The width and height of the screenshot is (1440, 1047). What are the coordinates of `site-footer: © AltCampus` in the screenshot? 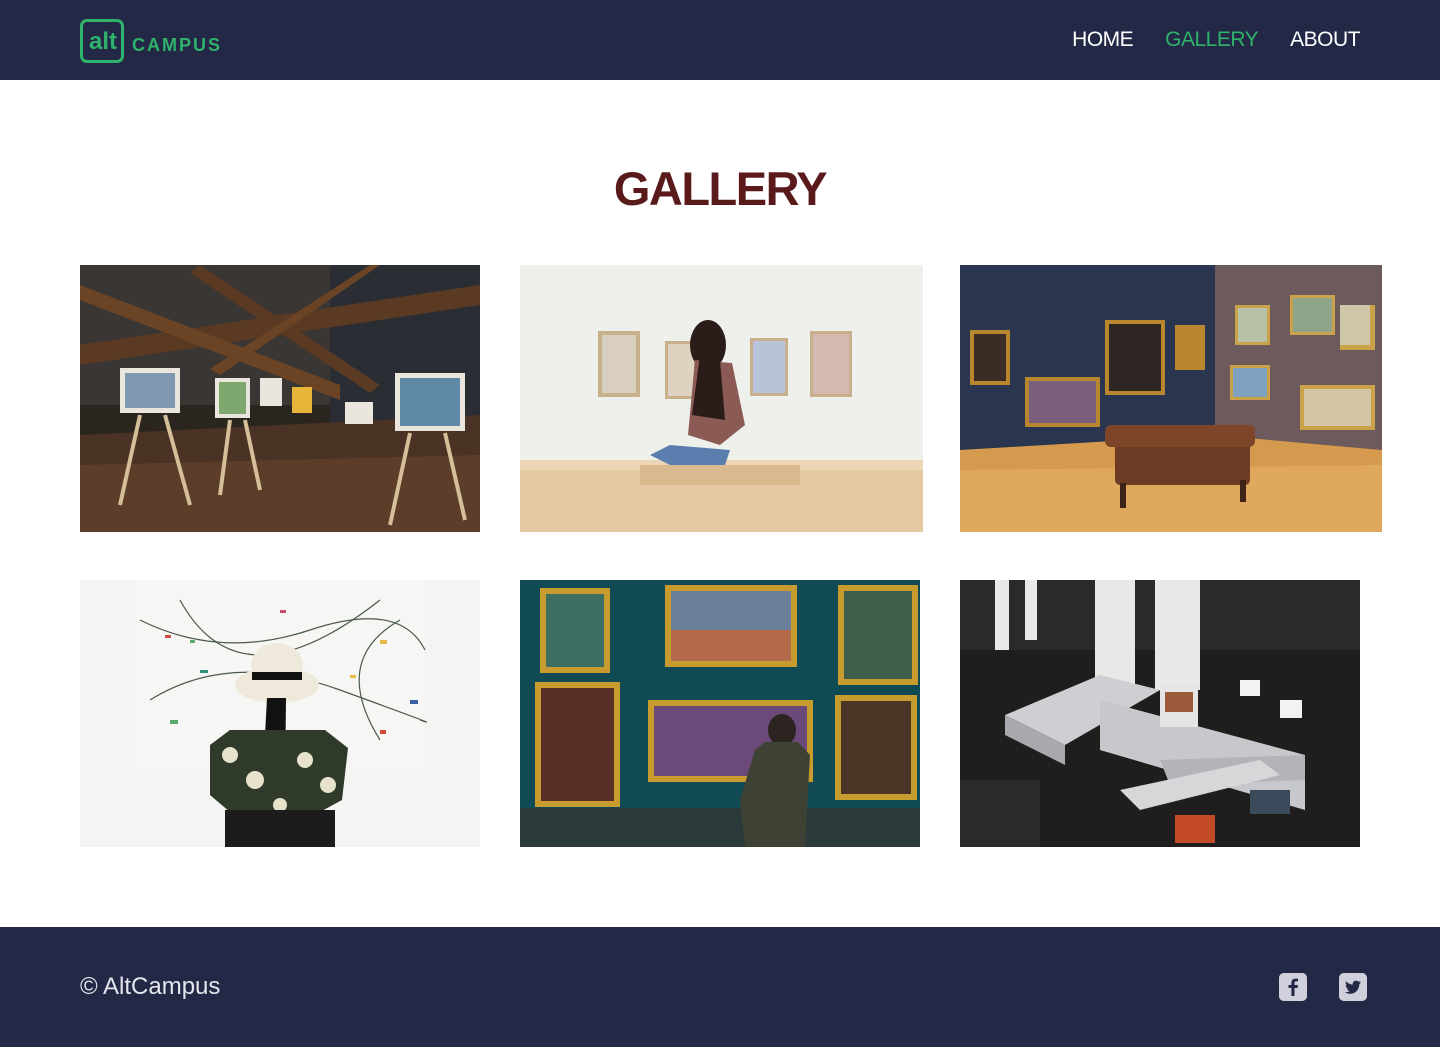 It's located at (720, 987).